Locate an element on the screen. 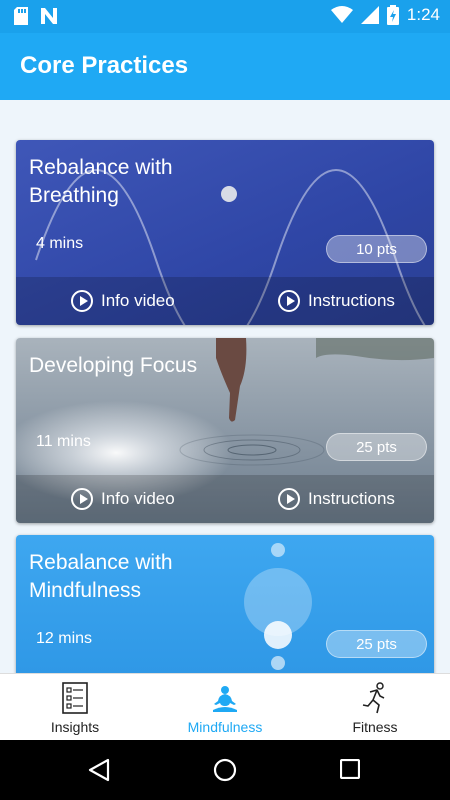 The height and width of the screenshot is (800, 450). runner-icon is located at coordinates (373, 698).